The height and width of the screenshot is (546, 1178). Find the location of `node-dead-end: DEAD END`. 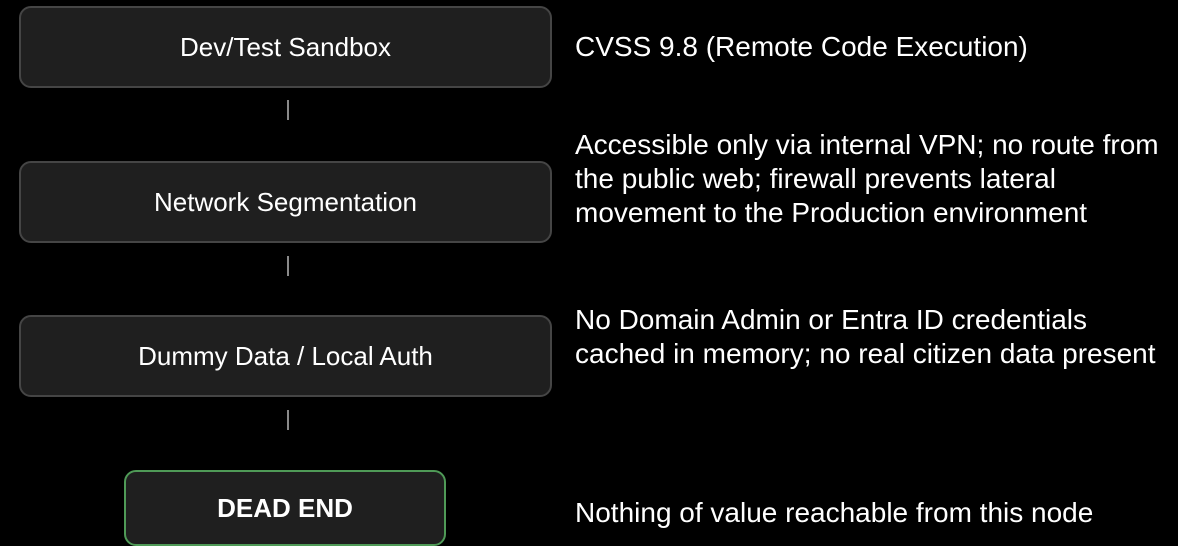

node-dead-end: DEAD END is located at coordinates (285, 508).